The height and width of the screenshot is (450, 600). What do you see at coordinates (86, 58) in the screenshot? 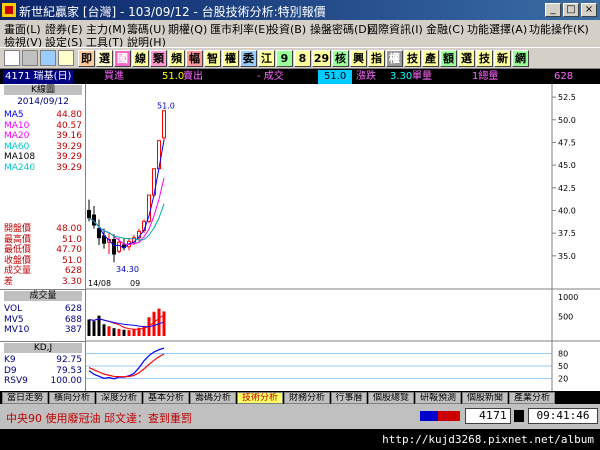
I see `toolbar-shortcut-button: 即` at bounding box center [86, 58].